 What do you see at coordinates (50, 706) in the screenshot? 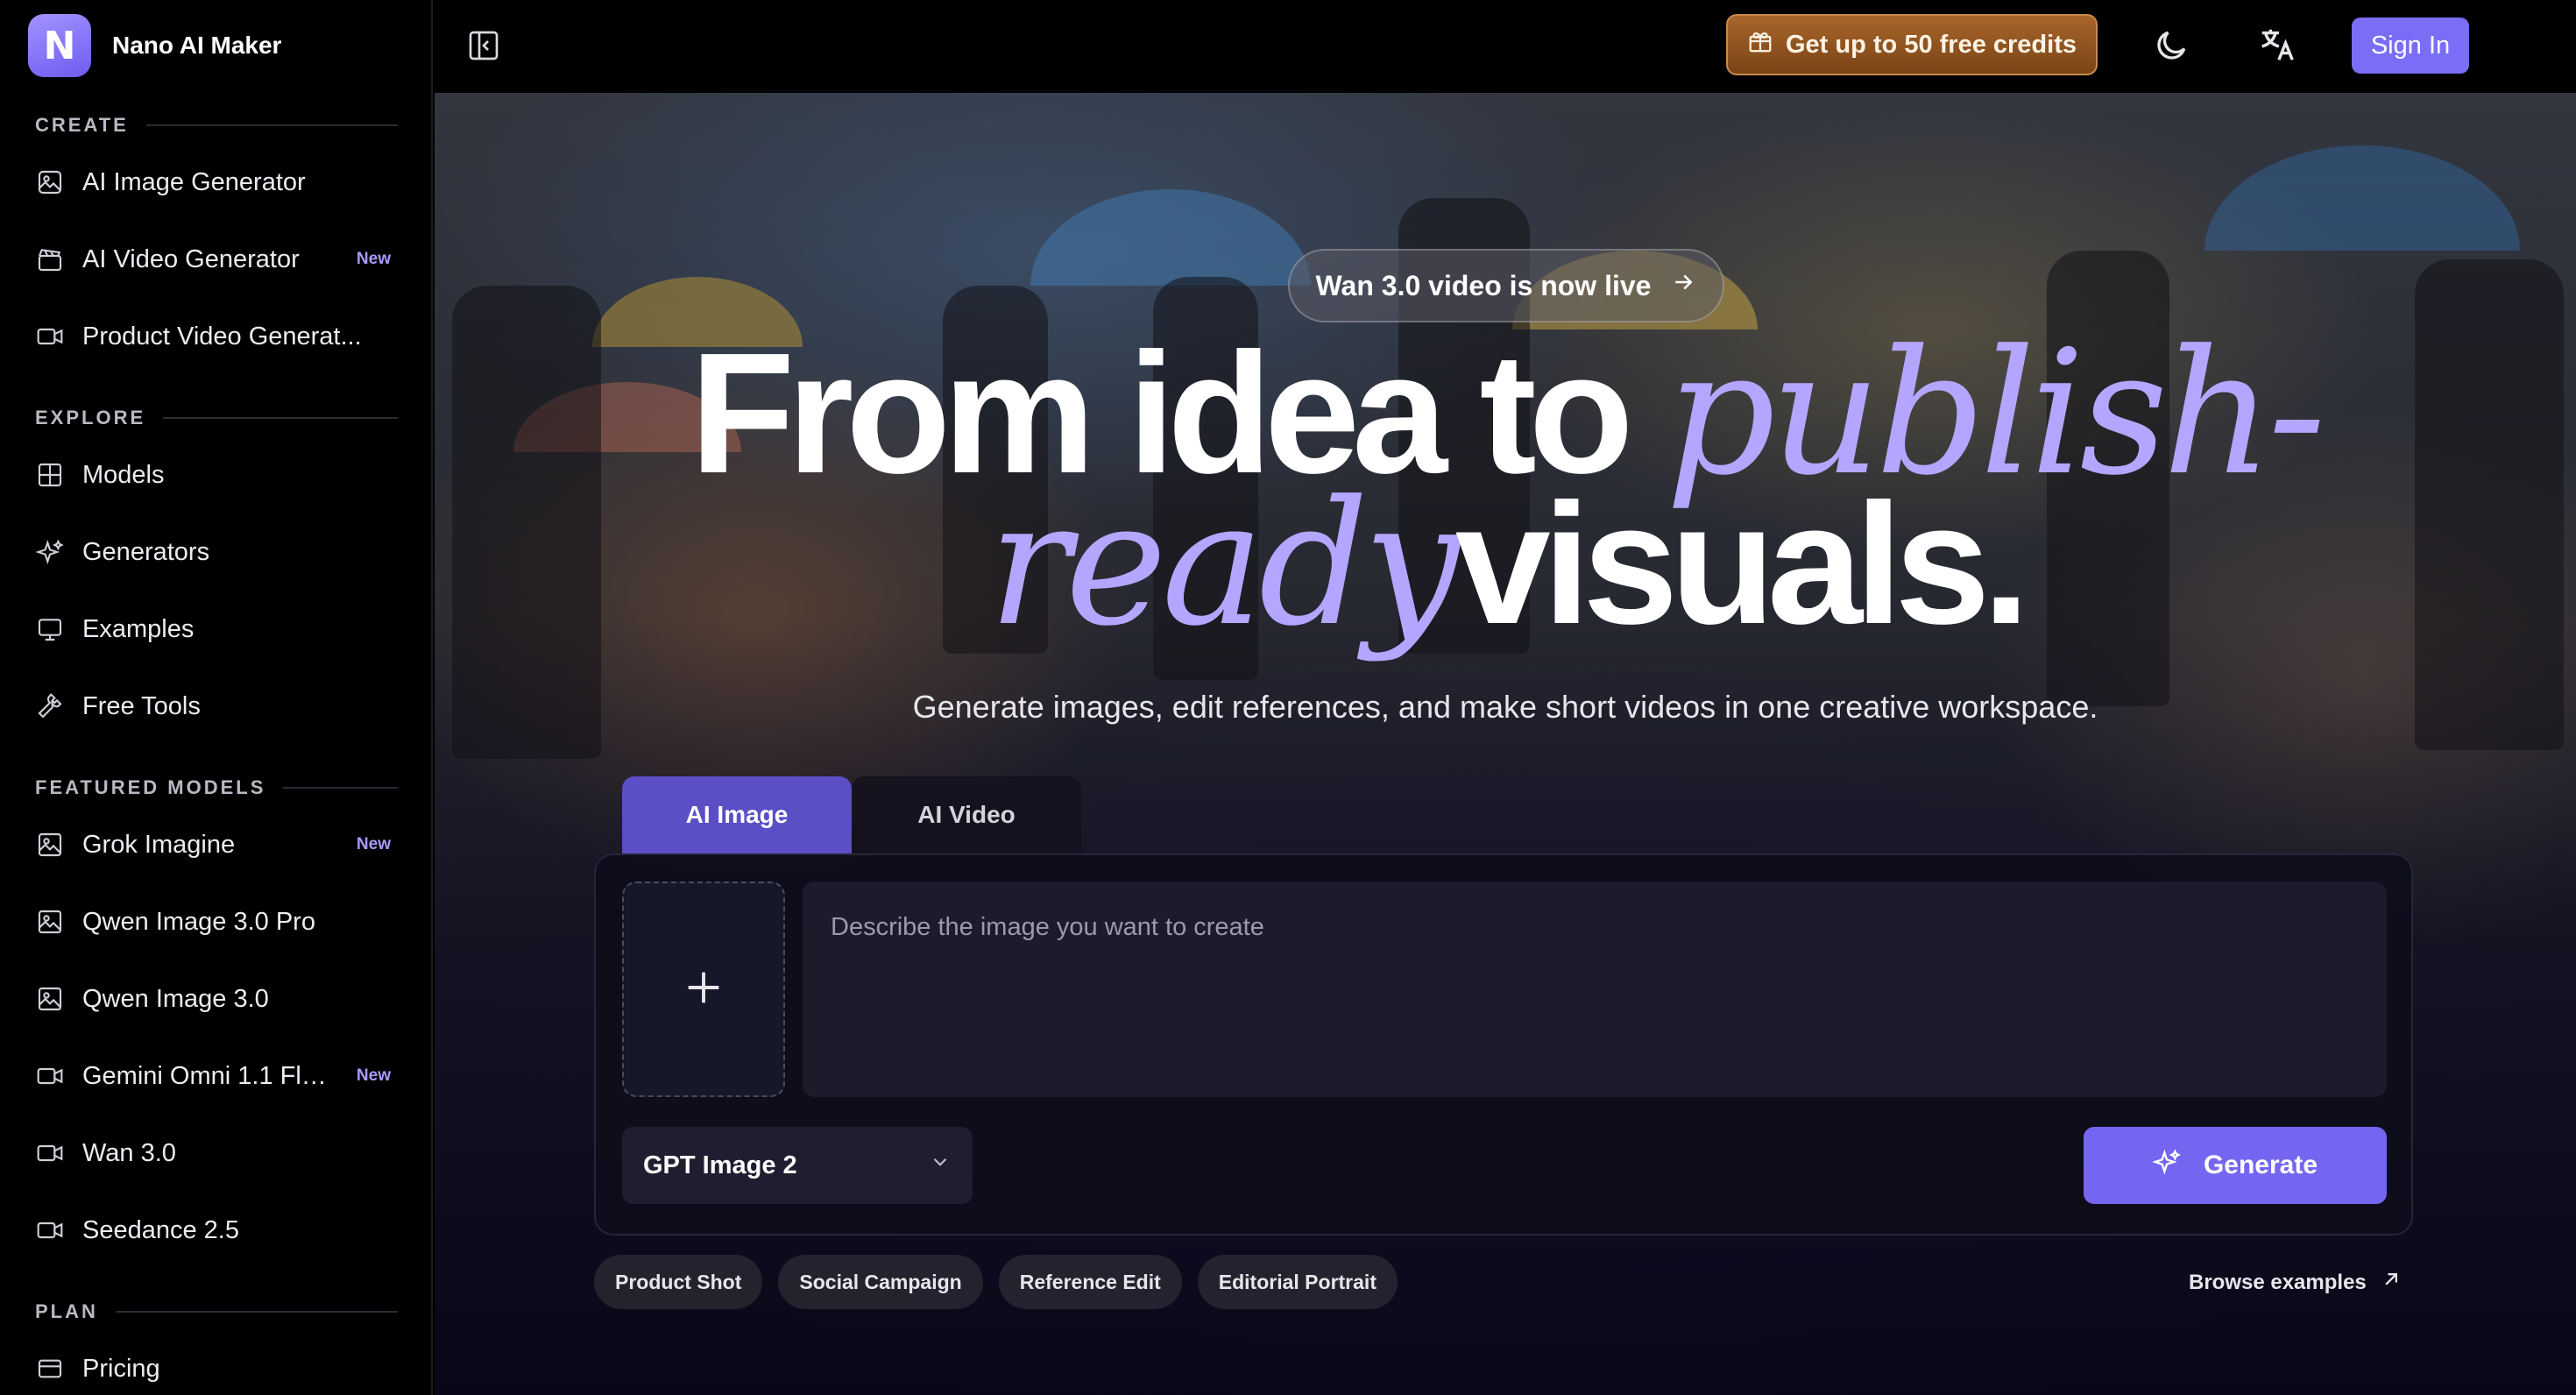
I see `wrench-icon` at bounding box center [50, 706].